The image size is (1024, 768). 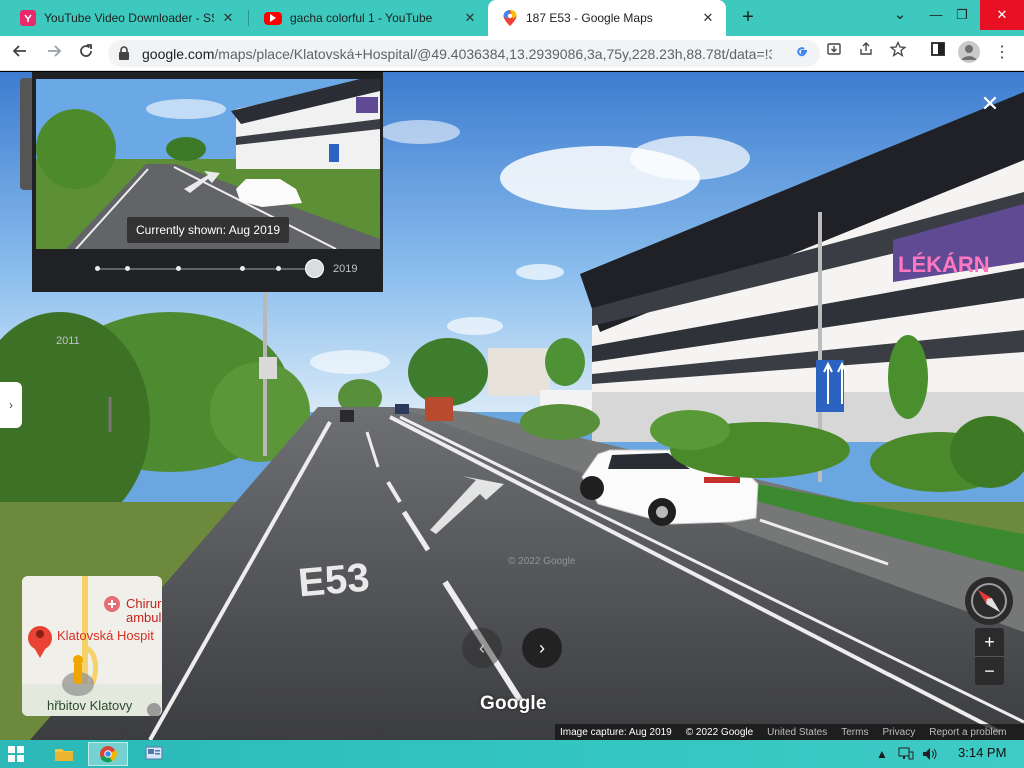 I want to click on taskbar-clock: 3:14 PM, so click(x=982, y=752).